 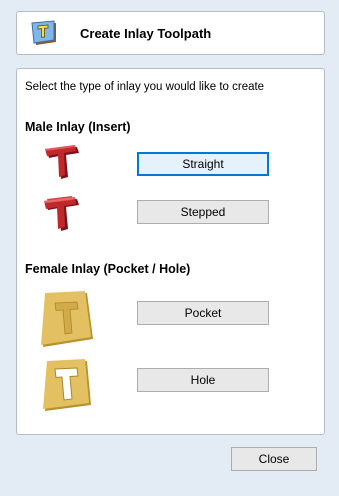 I want to click on hole-inlay-icon, so click(x=67, y=385).